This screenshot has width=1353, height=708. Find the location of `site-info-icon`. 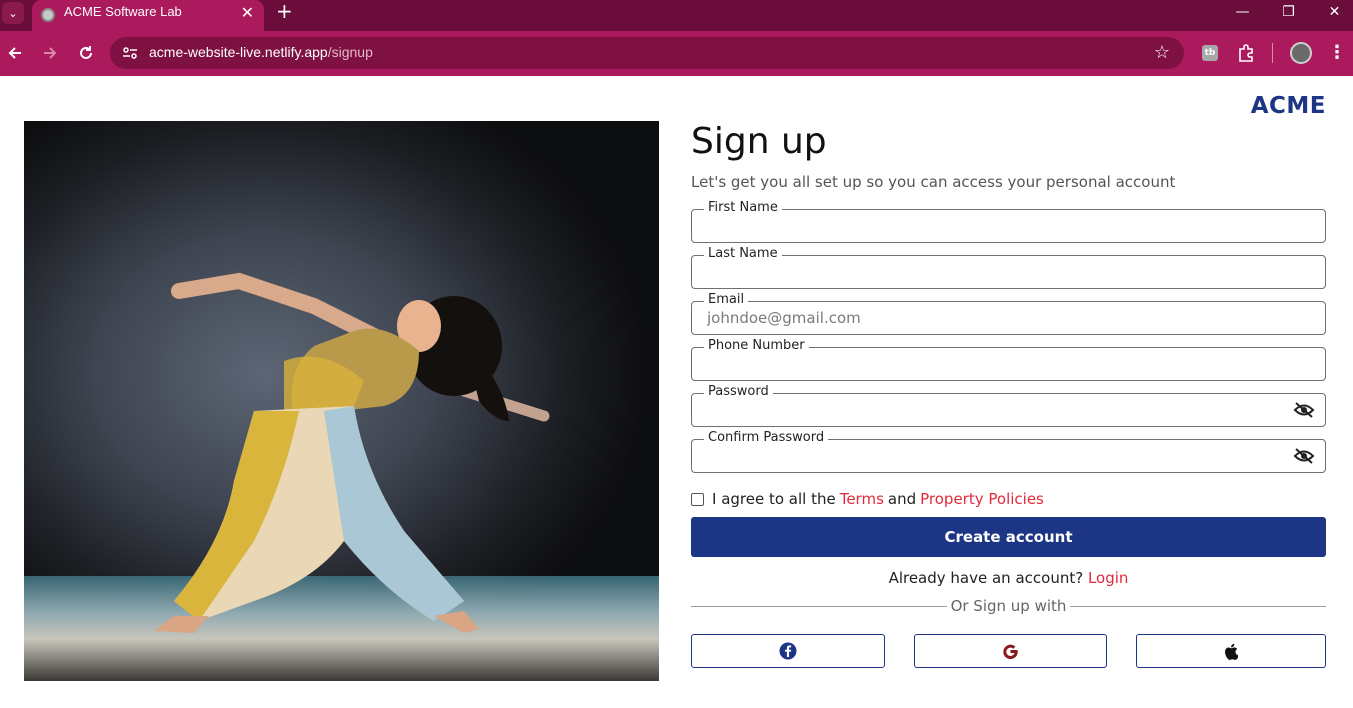

site-info-icon is located at coordinates (130, 53).